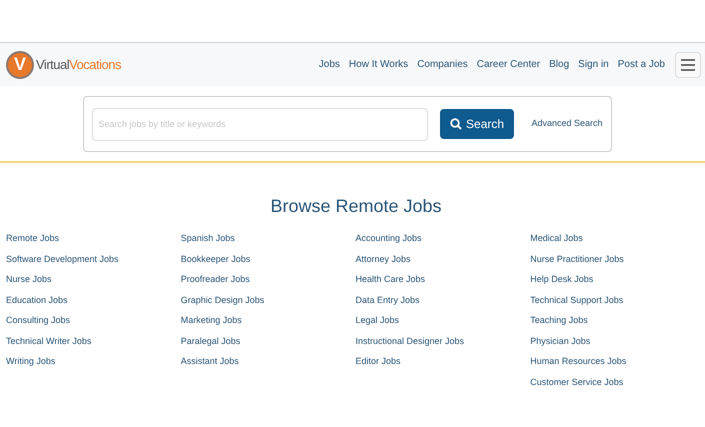 This screenshot has width=705, height=427. Describe the element at coordinates (389, 238) in the screenshot. I see `job-category-link: Accounting Jobs` at that location.